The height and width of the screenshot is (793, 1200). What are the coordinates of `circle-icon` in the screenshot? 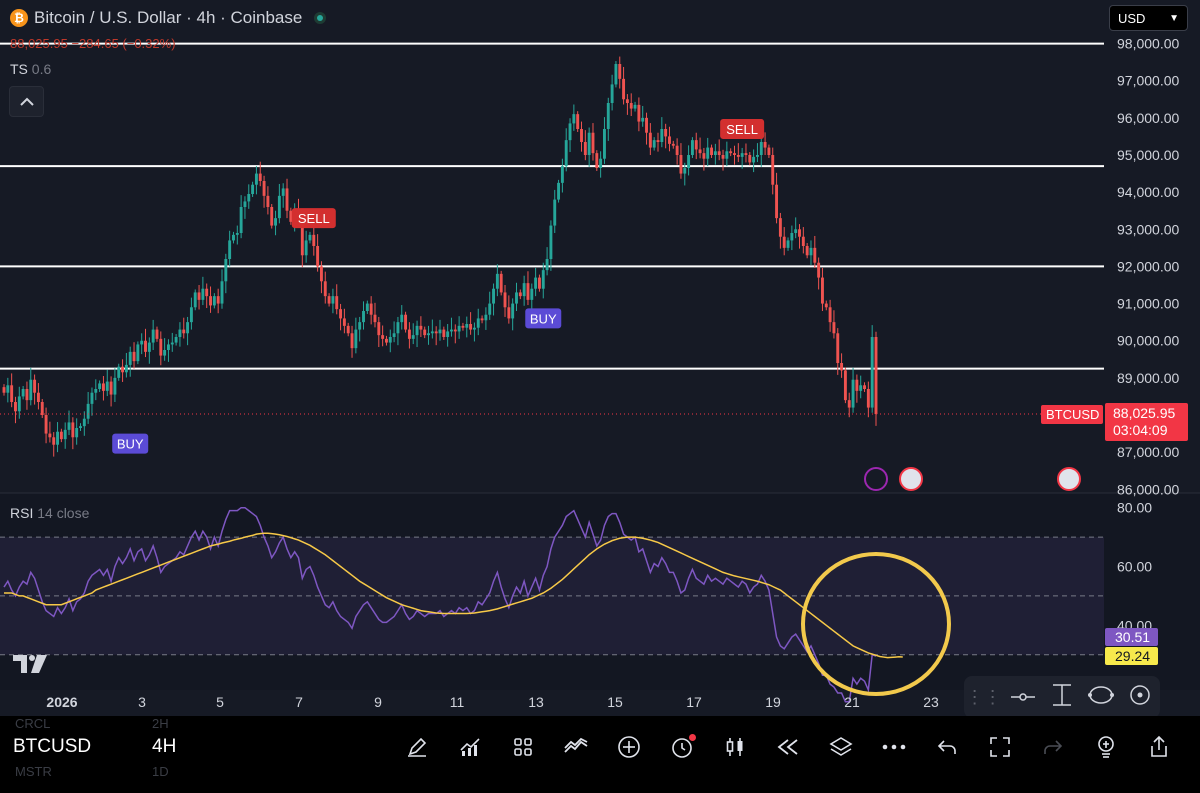 It's located at (1140, 697).